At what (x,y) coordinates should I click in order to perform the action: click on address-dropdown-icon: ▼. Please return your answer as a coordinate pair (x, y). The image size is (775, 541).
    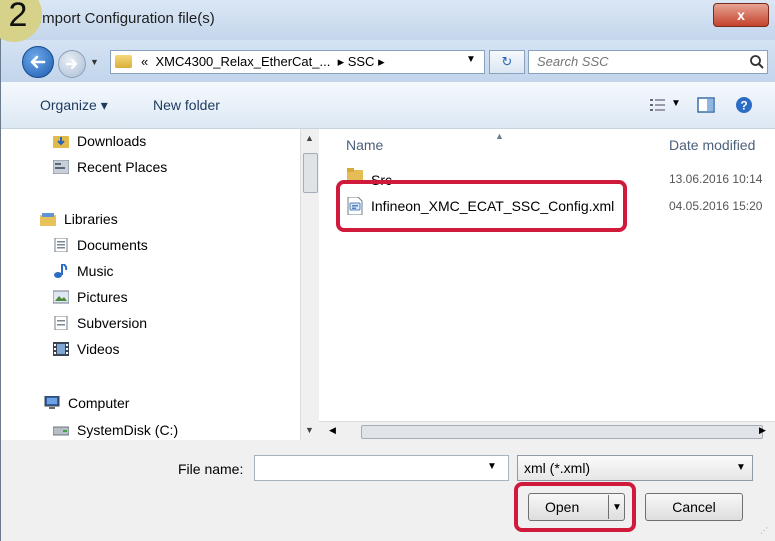
    Looking at the image, I should click on (471, 59).